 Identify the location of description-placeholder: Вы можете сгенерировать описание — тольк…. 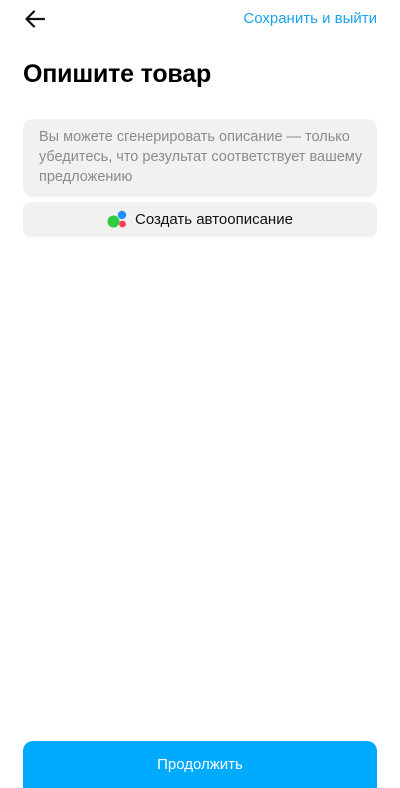
(201, 157).